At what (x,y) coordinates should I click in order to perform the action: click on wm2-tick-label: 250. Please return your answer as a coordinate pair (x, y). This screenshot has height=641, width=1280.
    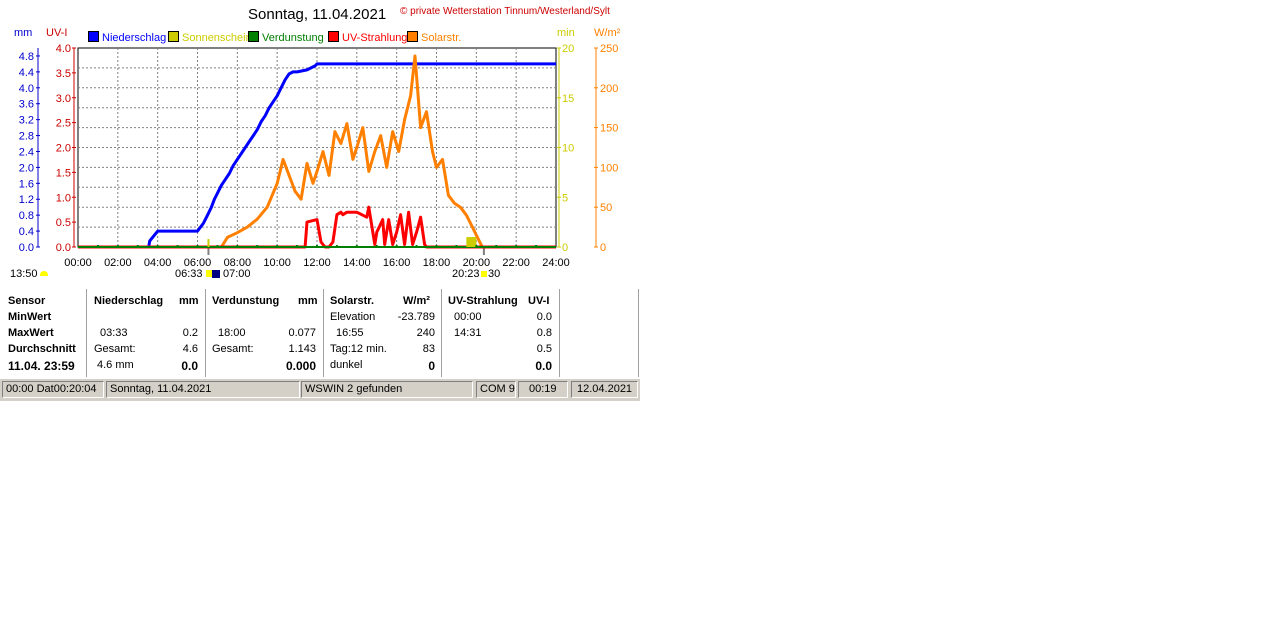
    Looking at the image, I should click on (609, 49).